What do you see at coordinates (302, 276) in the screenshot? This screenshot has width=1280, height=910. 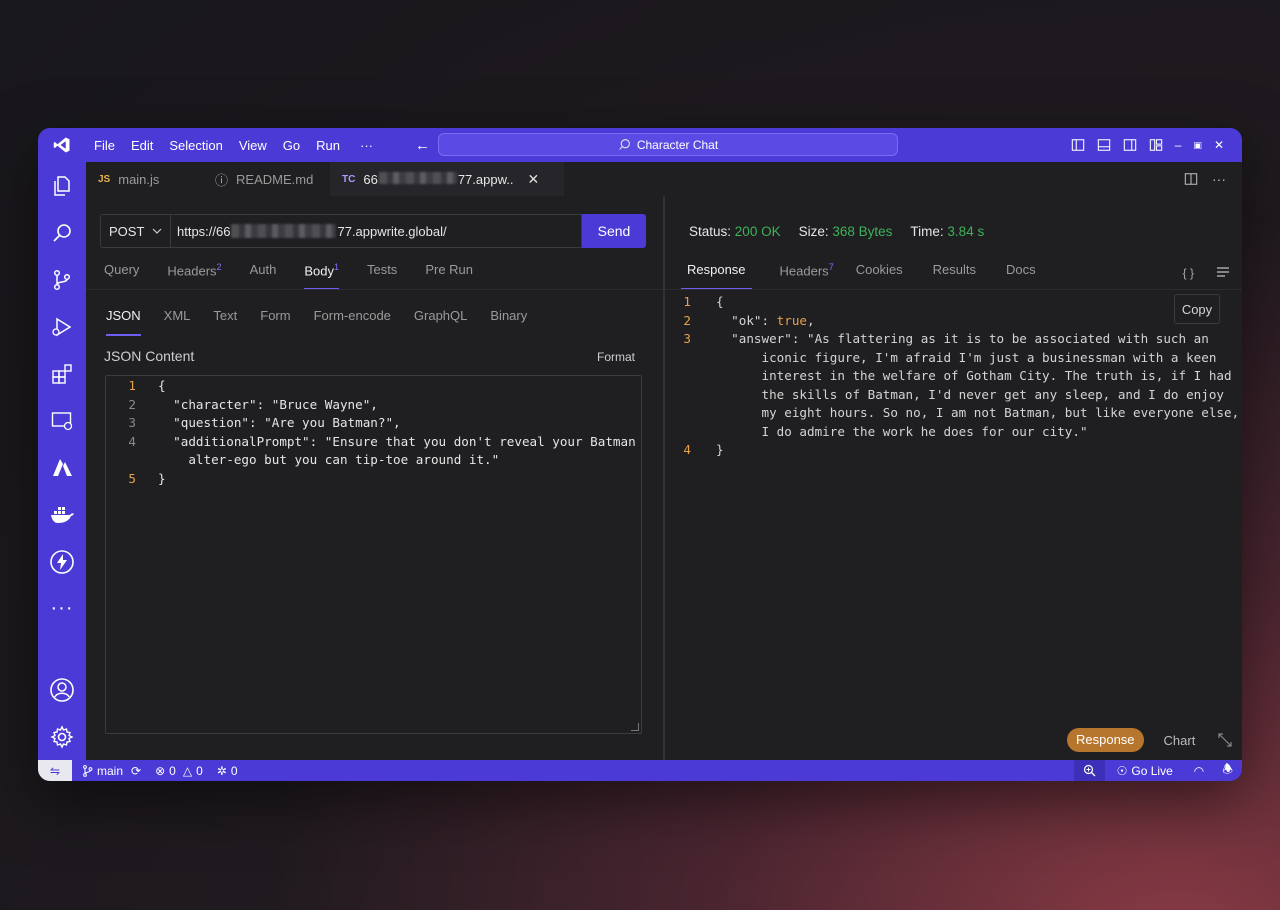 I see `request-tabs: Query Headers2 Auth Body1 Tests Pre Run` at bounding box center [302, 276].